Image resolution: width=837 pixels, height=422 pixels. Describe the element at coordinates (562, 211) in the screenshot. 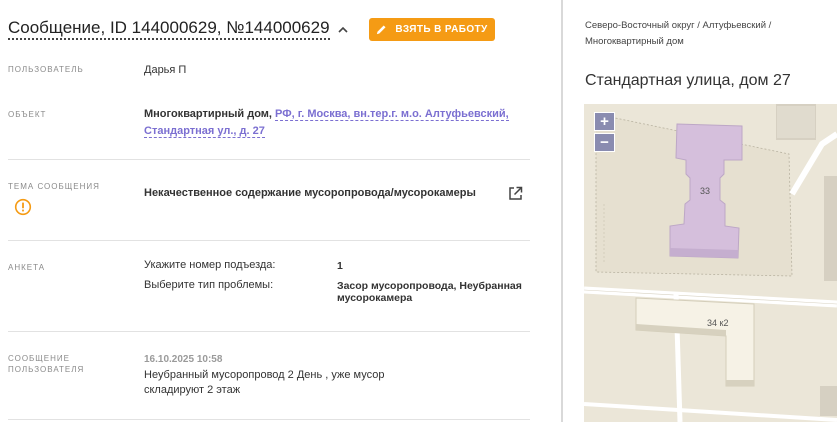

I see `panel-divider` at that location.